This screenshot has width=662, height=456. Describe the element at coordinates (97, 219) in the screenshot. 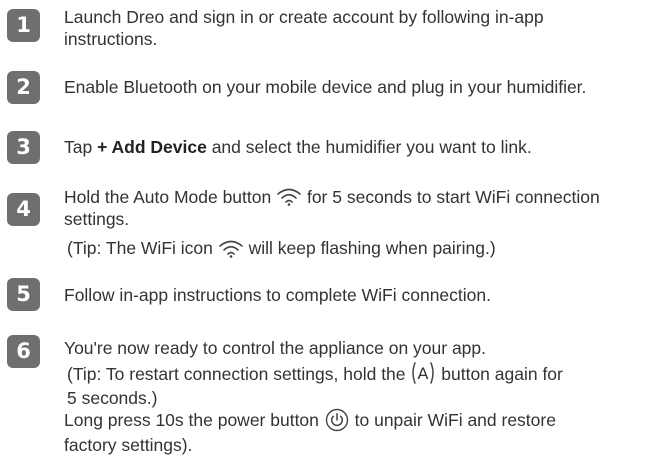

I see `step-4-line-cont: settings.` at that location.